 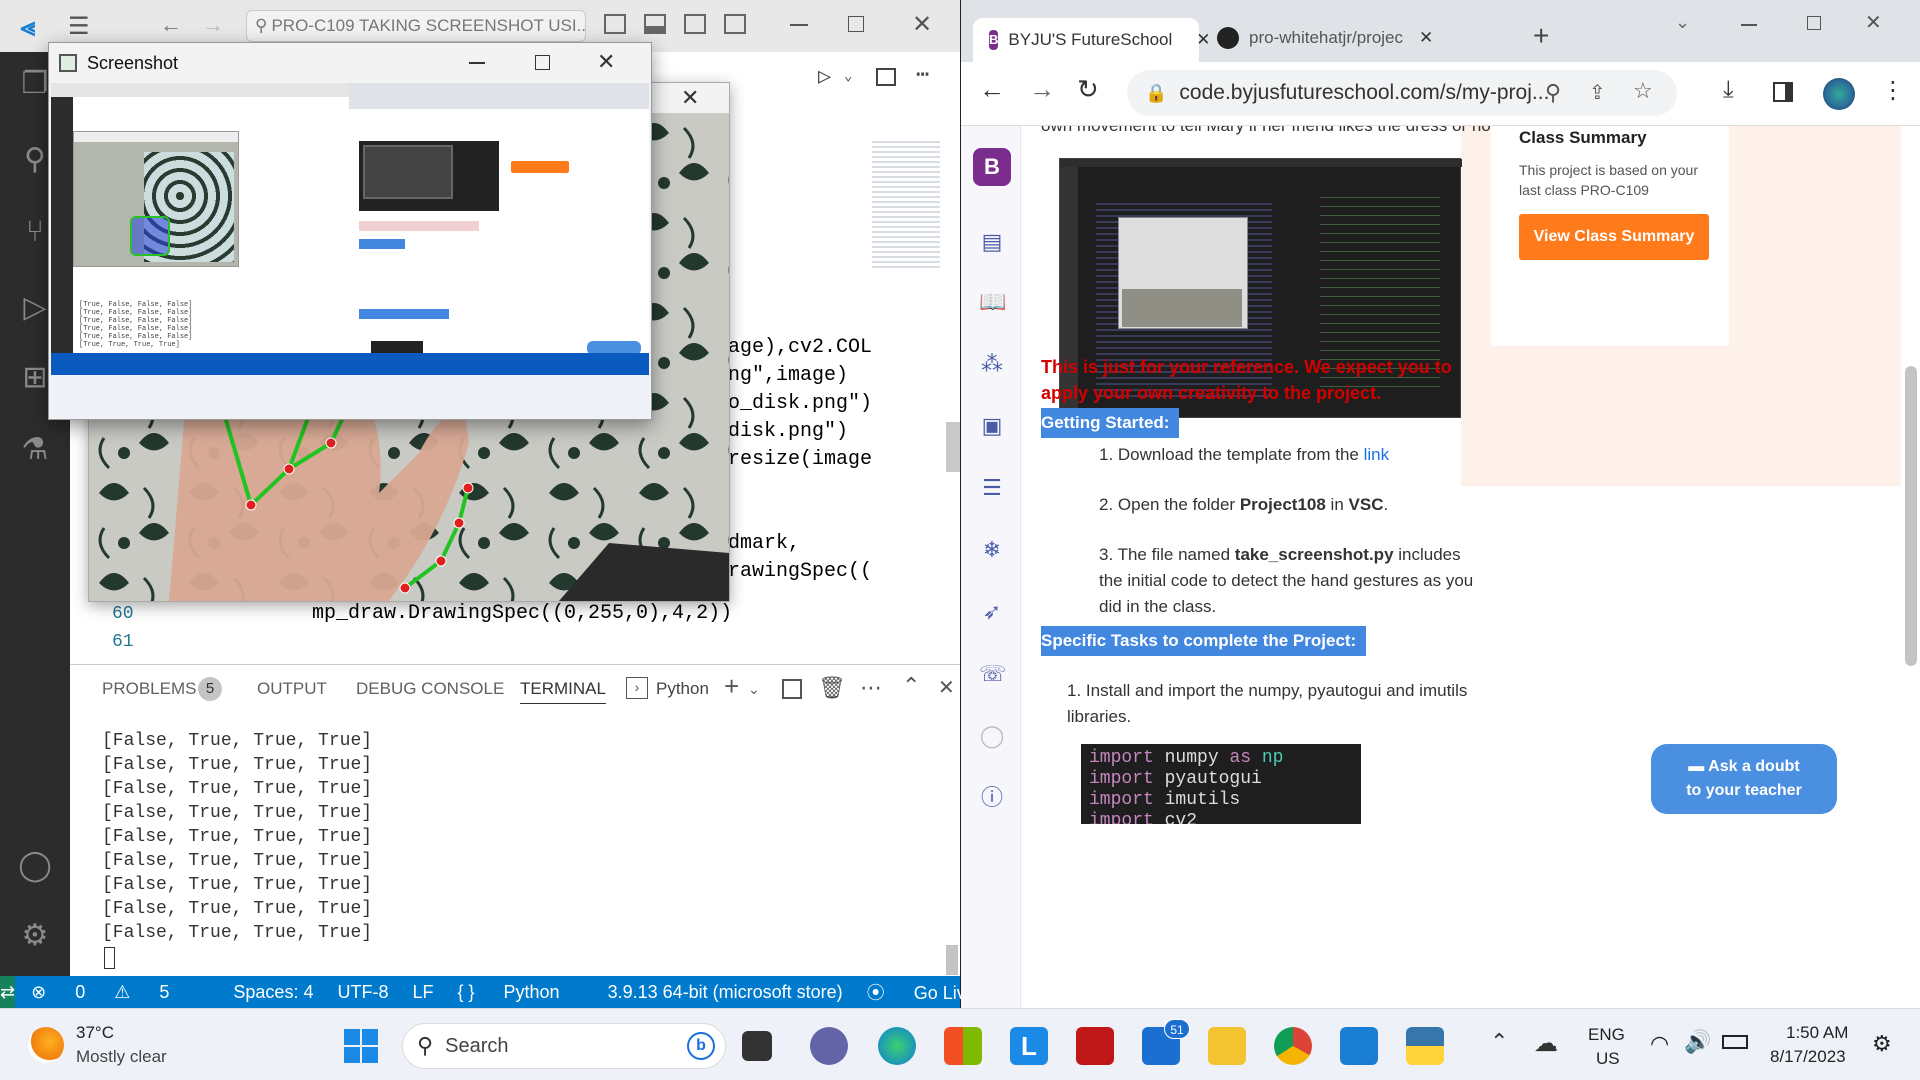 I want to click on wifi-icon: ◠, so click(x=1659, y=1044).